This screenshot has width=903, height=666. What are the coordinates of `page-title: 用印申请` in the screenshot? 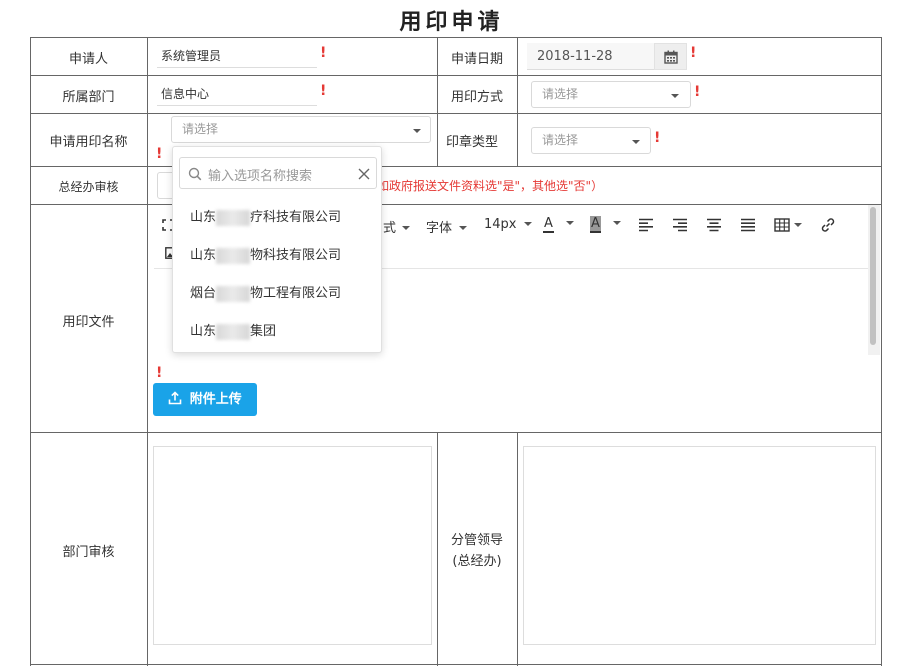 It's located at (451, 22).